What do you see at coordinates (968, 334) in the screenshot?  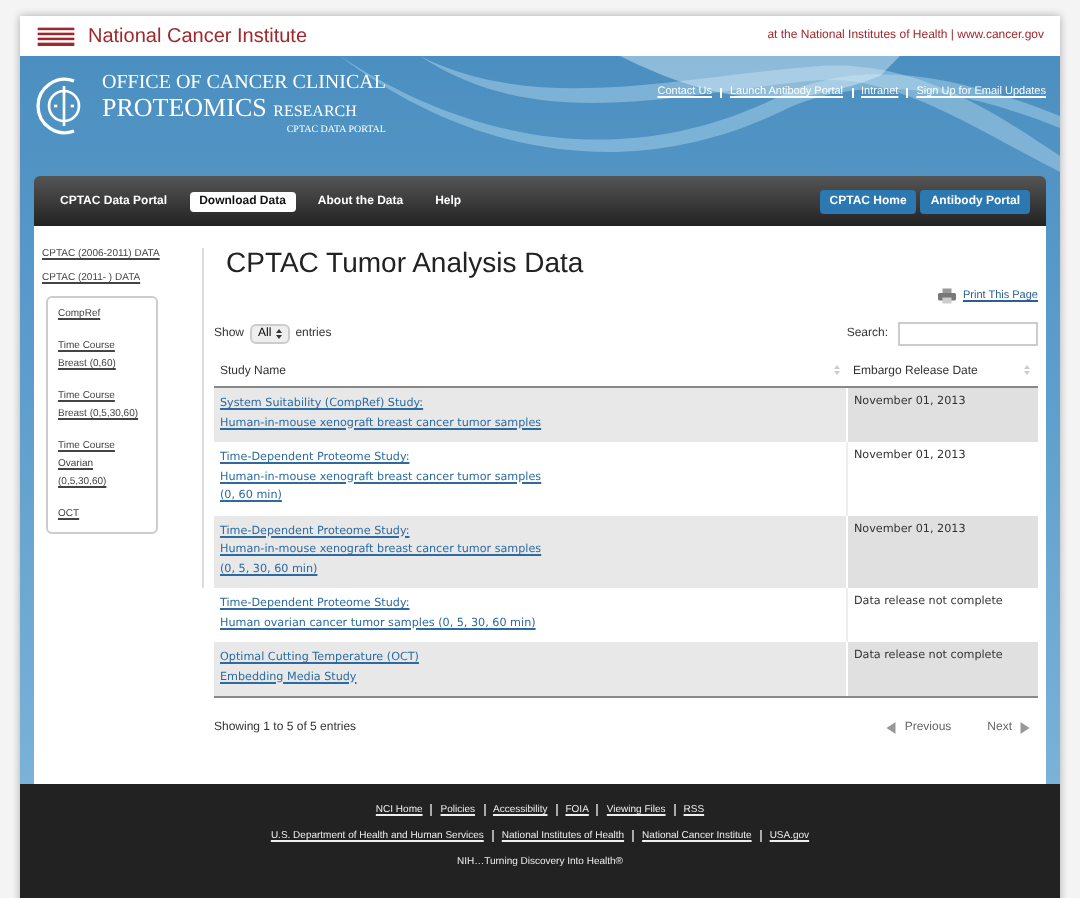 I see `search-field` at bounding box center [968, 334].